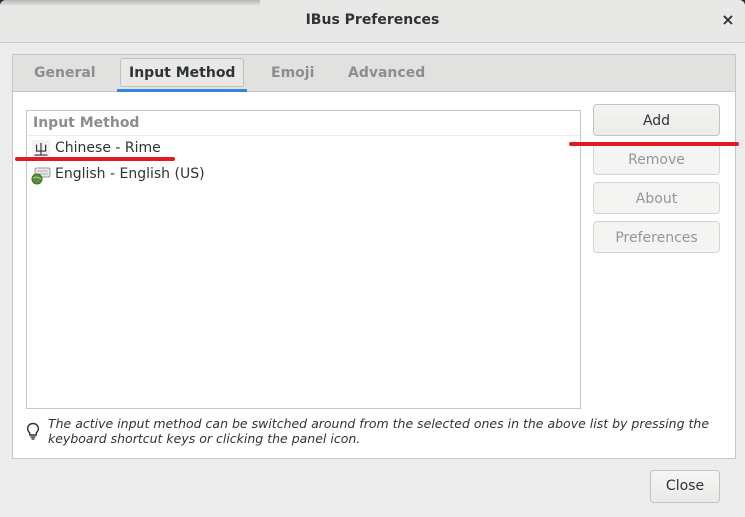 Image resolution: width=745 pixels, height=517 pixels. I want to click on window-close-icon: ×, so click(728, 20).